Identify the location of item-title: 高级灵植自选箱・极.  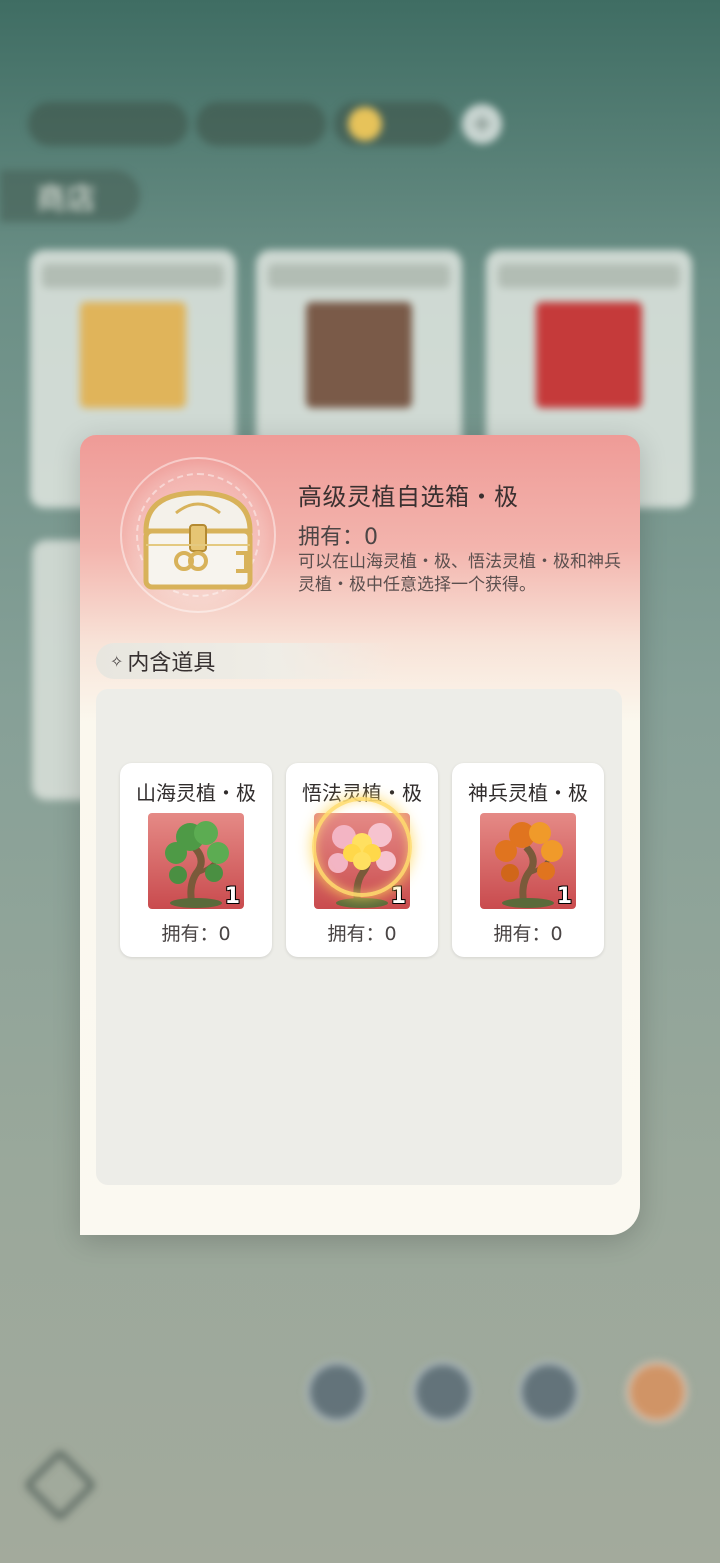
(408, 497).